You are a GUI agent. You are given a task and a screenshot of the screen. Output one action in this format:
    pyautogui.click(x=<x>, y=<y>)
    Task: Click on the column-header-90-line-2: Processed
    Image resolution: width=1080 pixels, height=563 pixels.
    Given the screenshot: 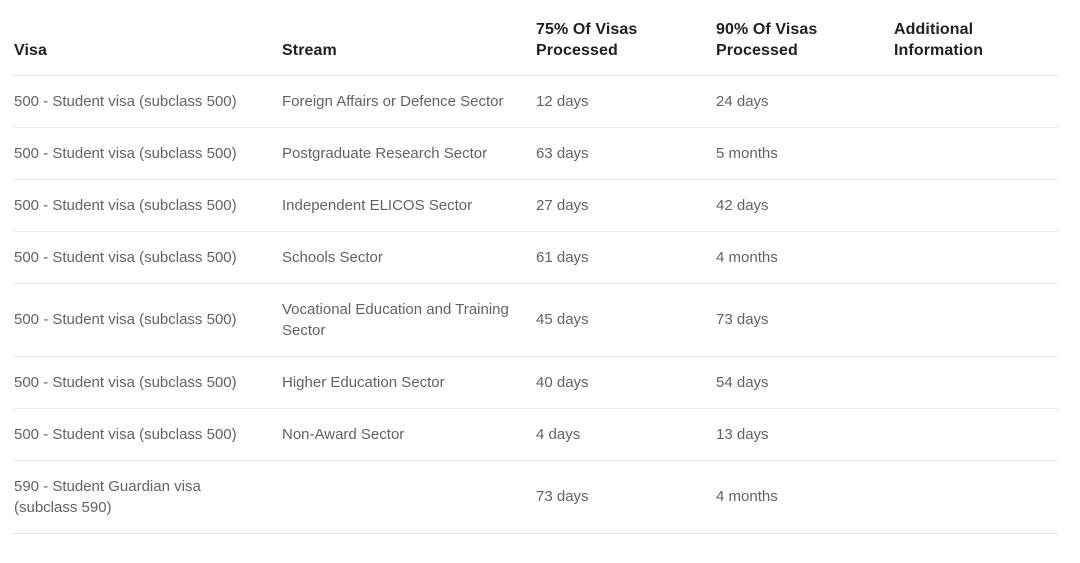 What is the action you would take?
    pyautogui.click(x=757, y=50)
    